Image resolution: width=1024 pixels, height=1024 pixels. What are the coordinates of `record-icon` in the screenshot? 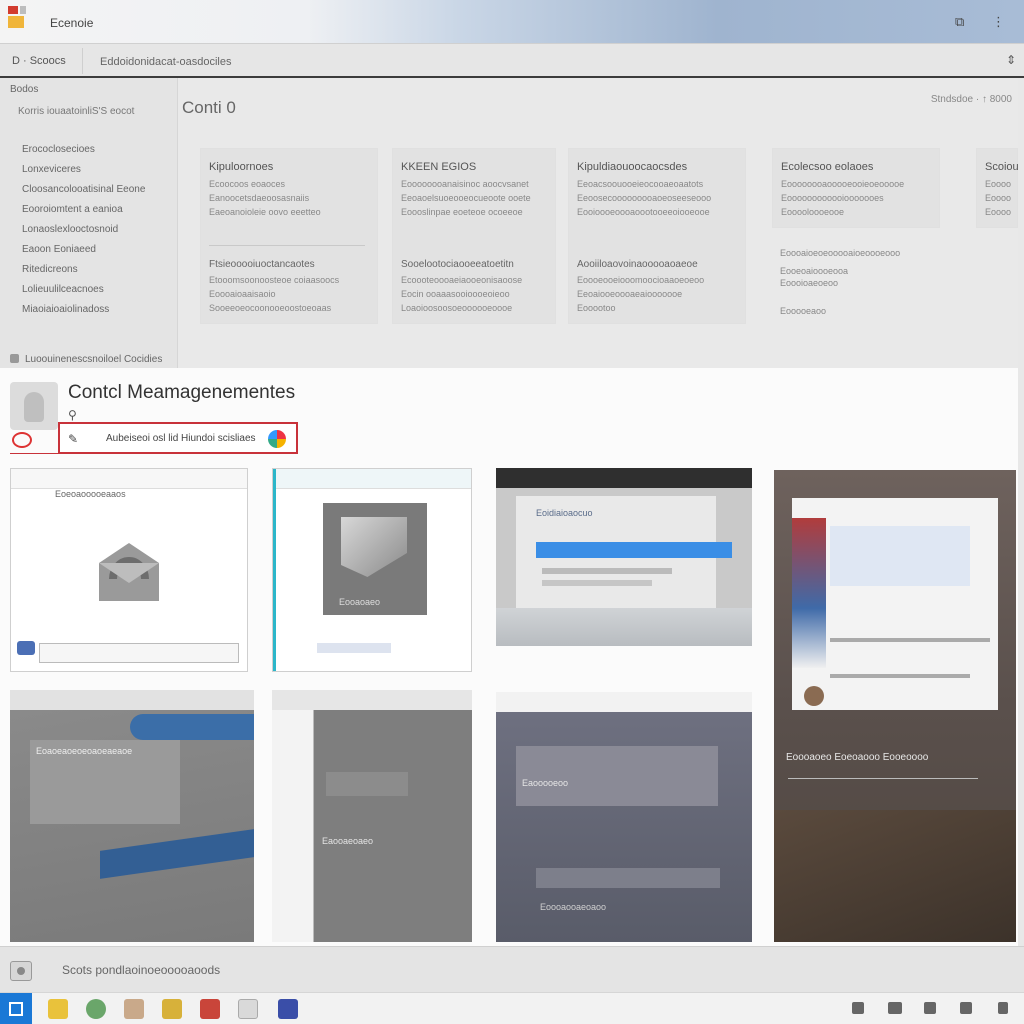 It's located at (21, 971).